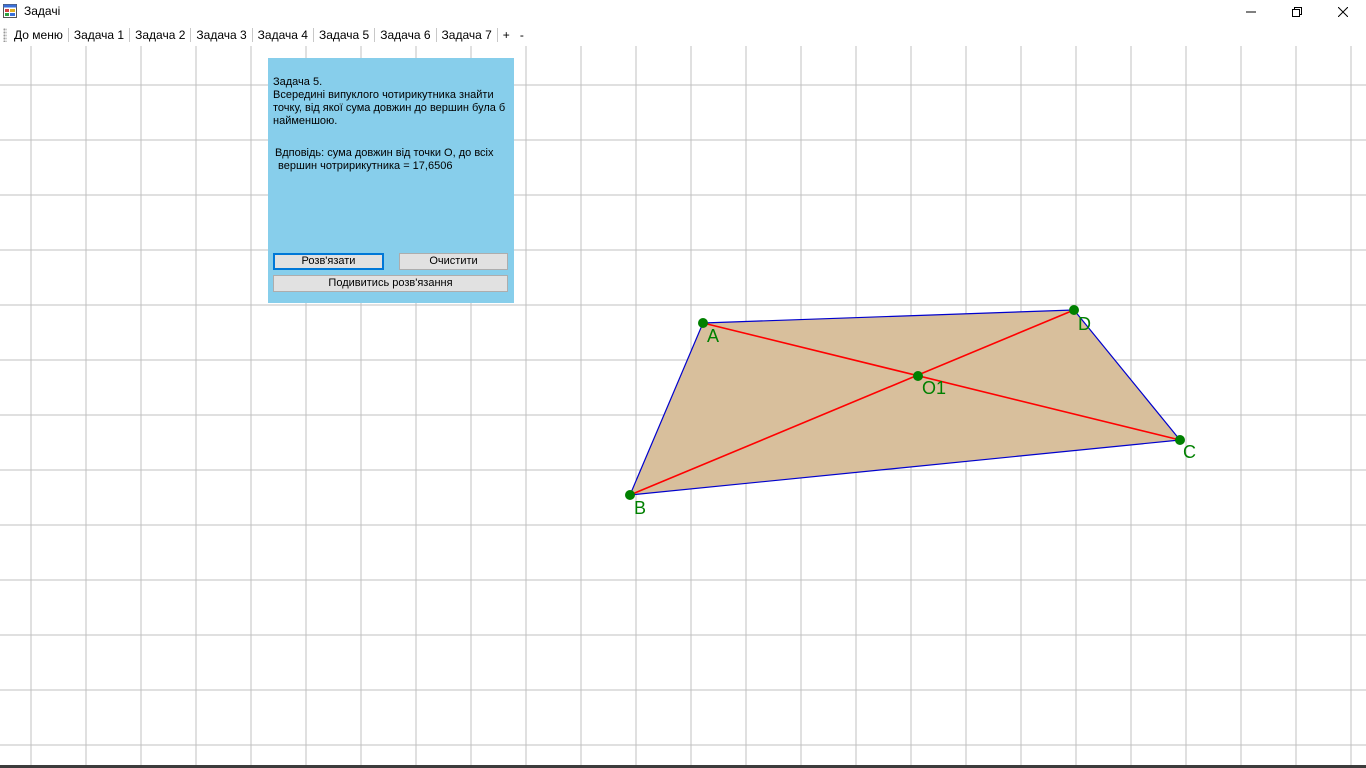 This screenshot has width=1366, height=768. What do you see at coordinates (467, 35) in the screenshot?
I see `menu-item-task-7: Задача 7` at bounding box center [467, 35].